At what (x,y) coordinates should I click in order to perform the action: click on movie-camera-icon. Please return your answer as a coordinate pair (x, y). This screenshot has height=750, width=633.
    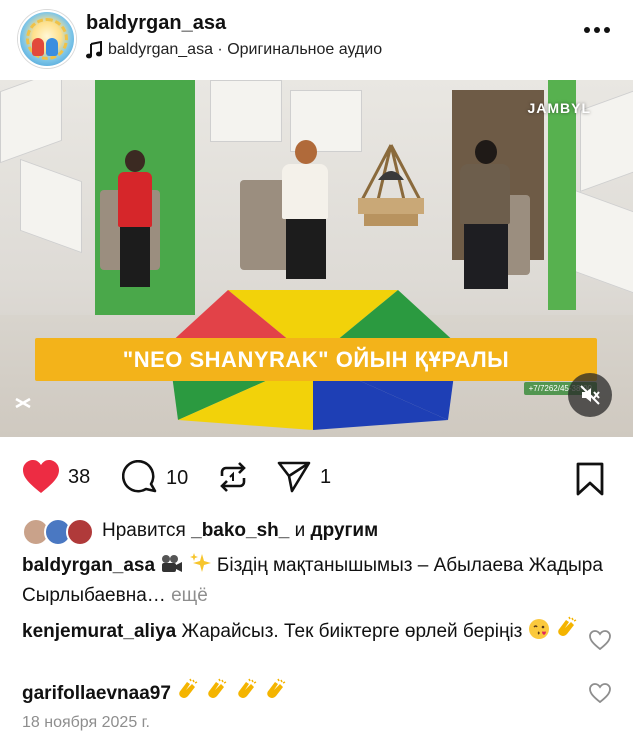
    Looking at the image, I should click on (172, 568).